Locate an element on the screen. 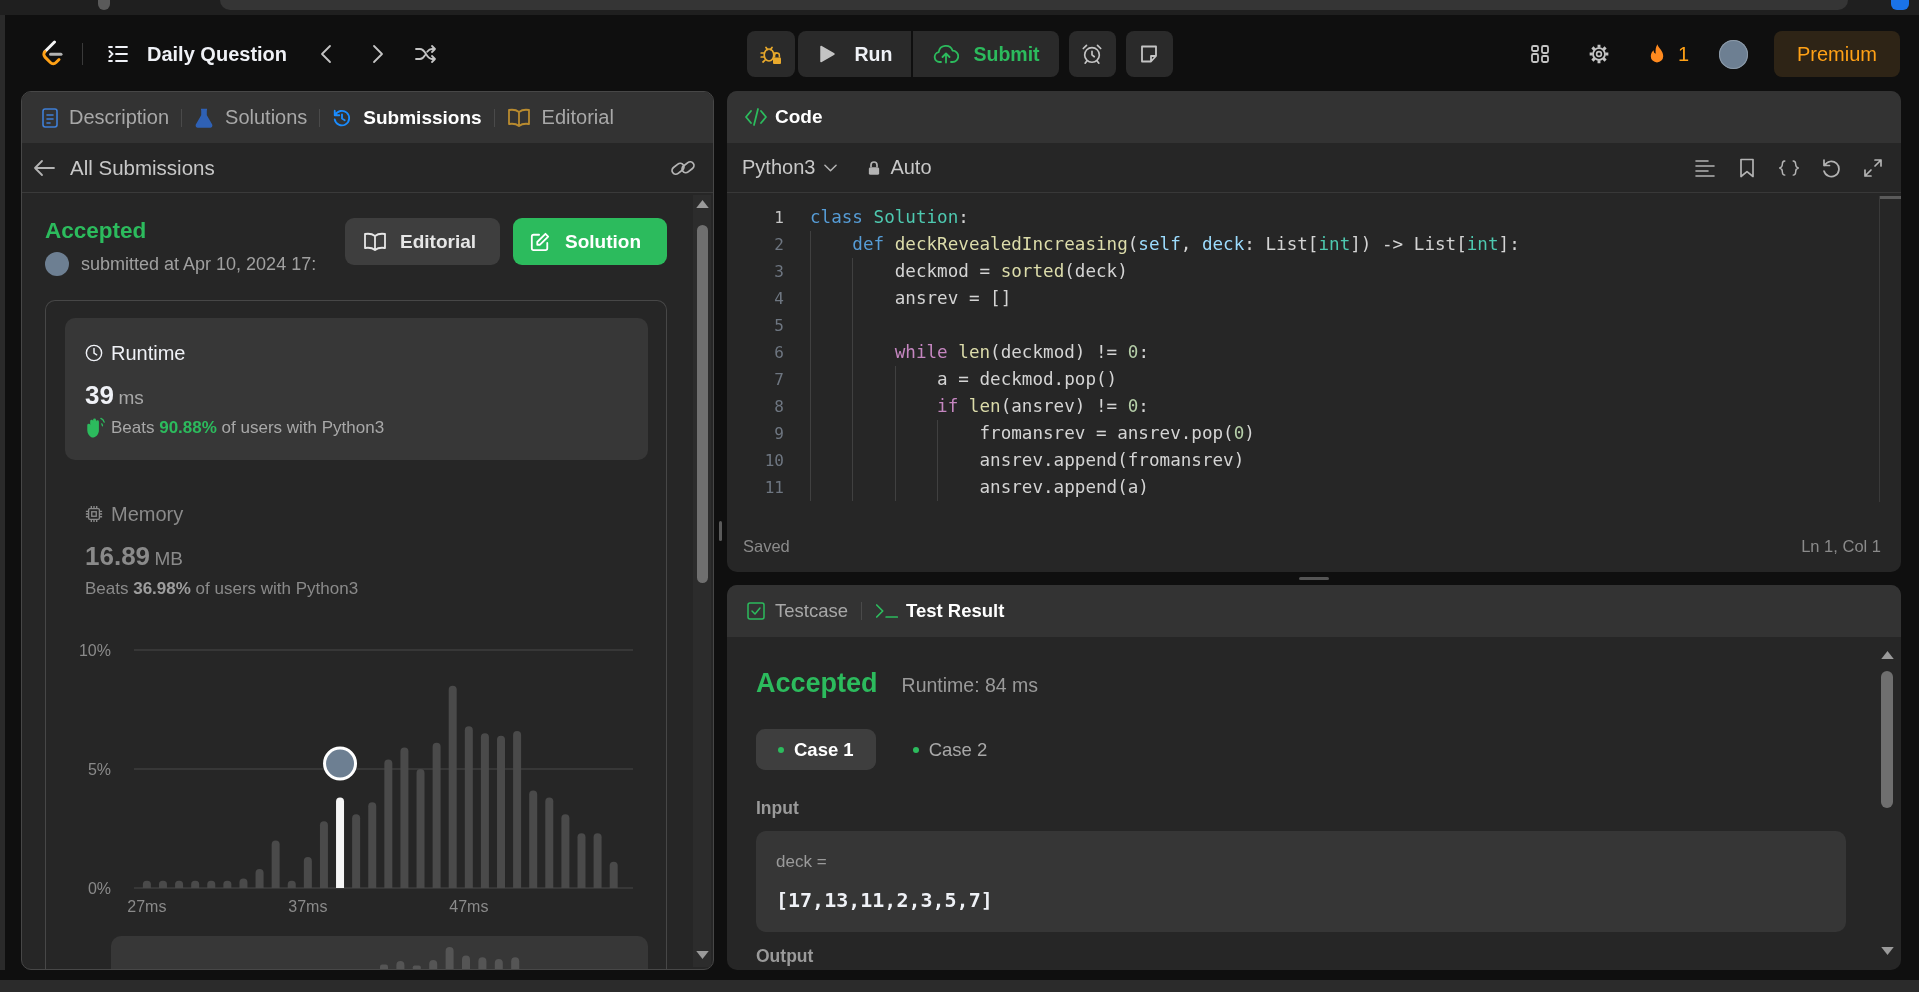  code-icon is located at coordinates (756, 117).